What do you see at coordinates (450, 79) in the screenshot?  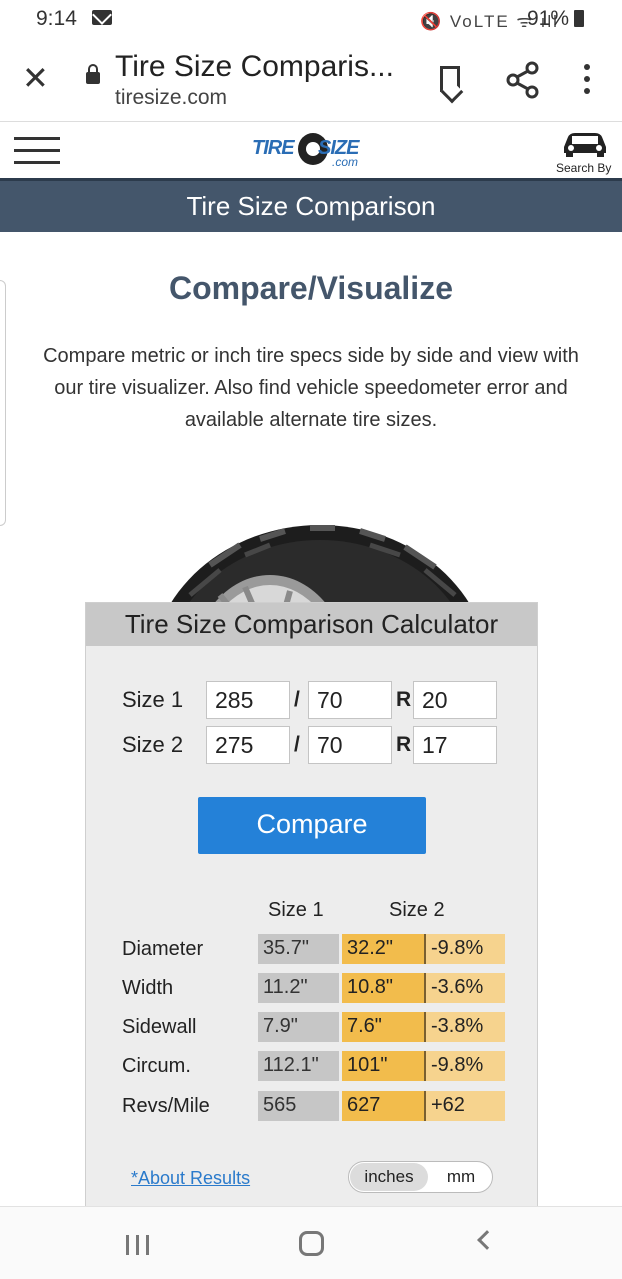 I see `bookmark-icon` at bounding box center [450, 79].